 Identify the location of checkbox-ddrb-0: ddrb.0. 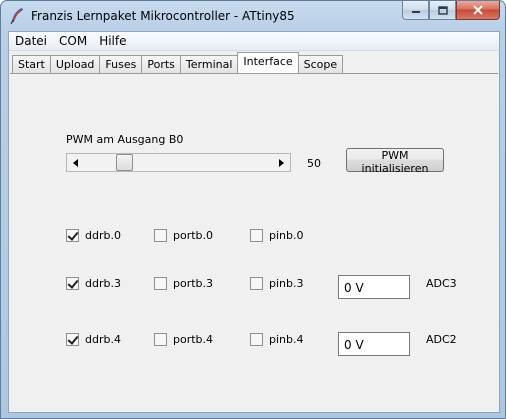
(93, 235).